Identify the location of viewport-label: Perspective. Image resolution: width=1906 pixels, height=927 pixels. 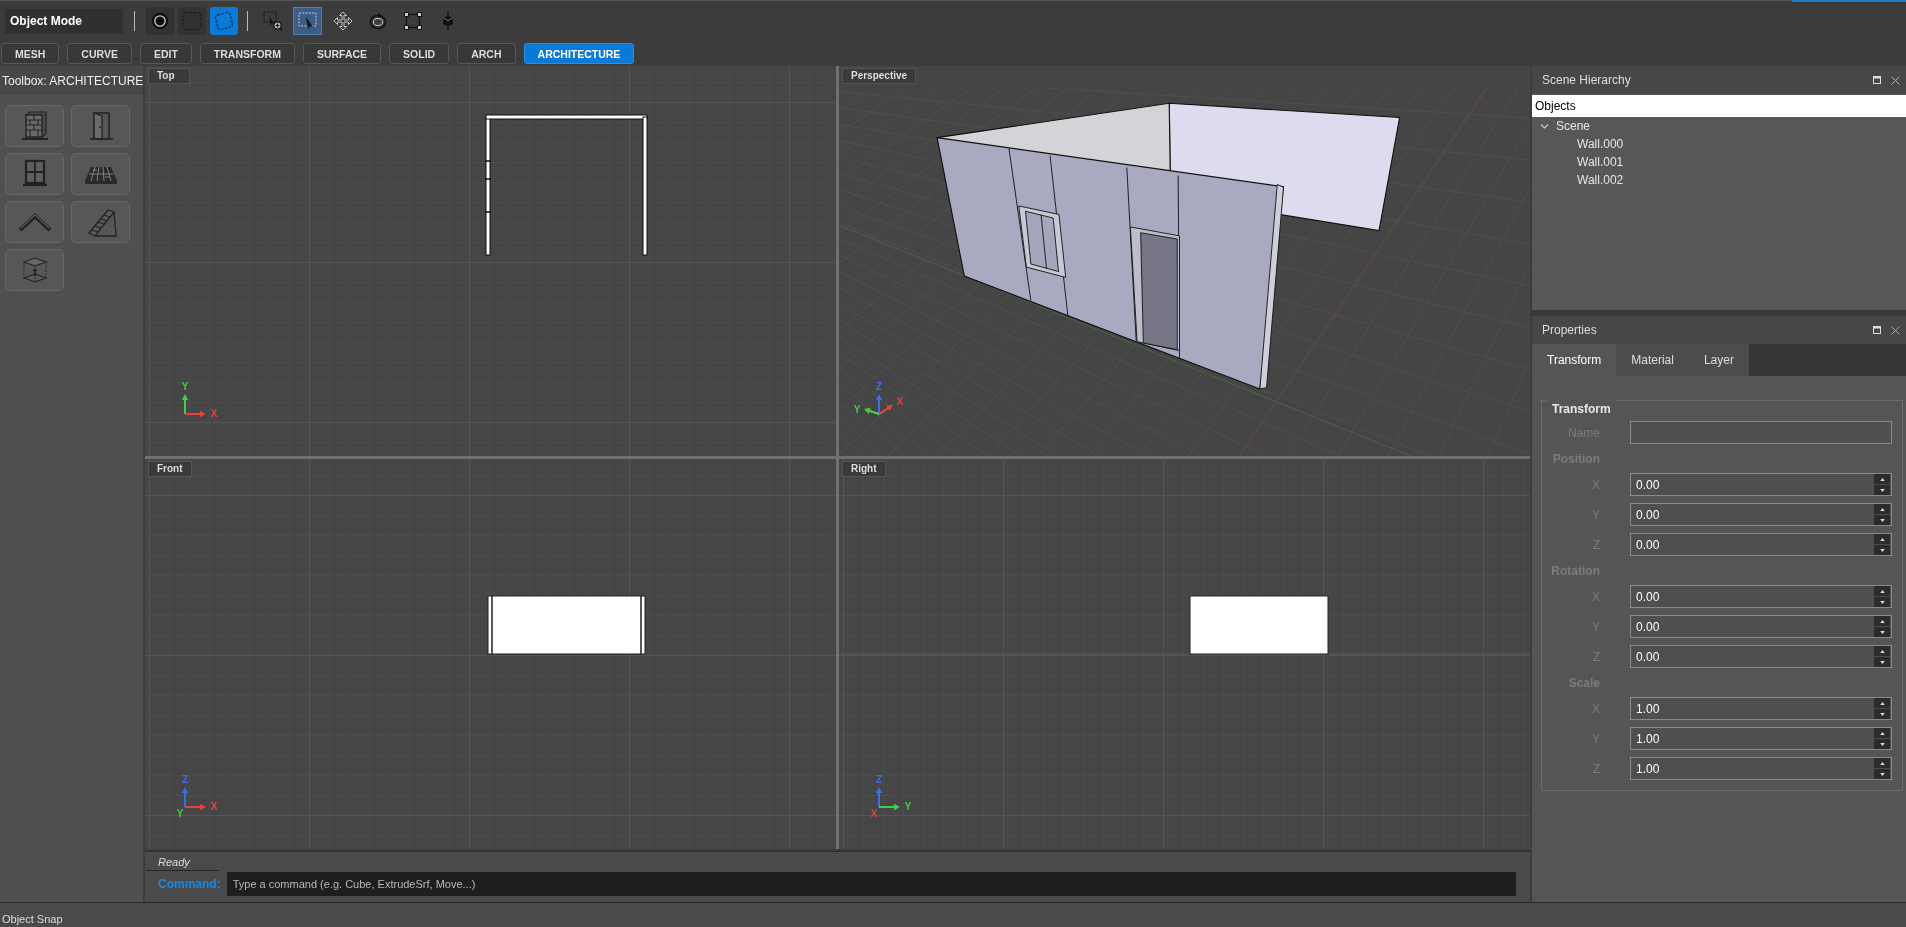
(879, 76).